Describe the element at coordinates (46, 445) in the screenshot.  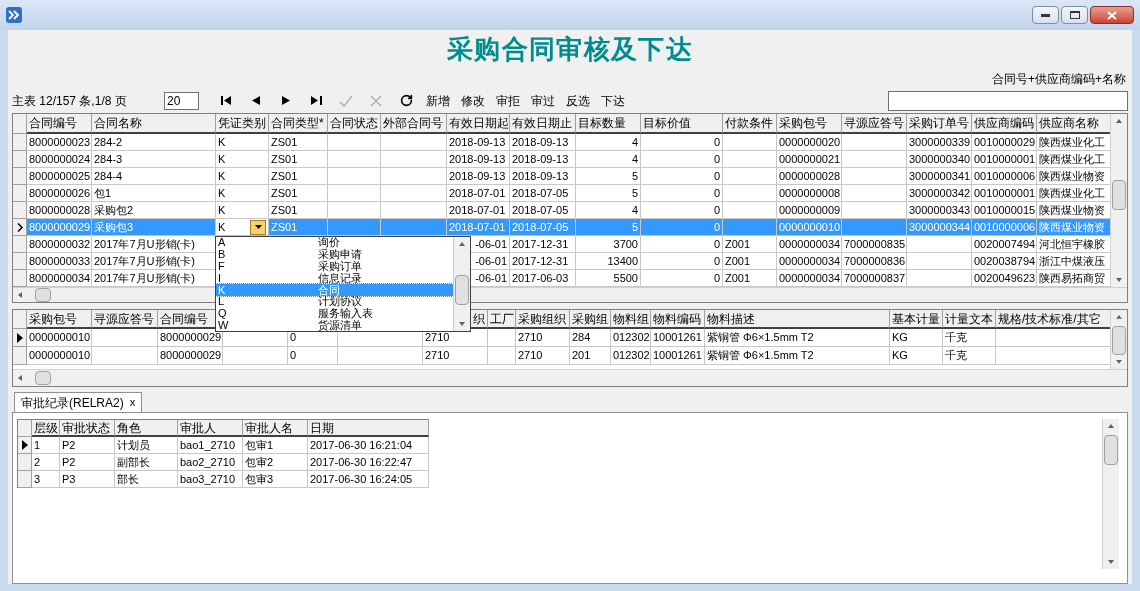
I see `table-cell: 1` at that location.